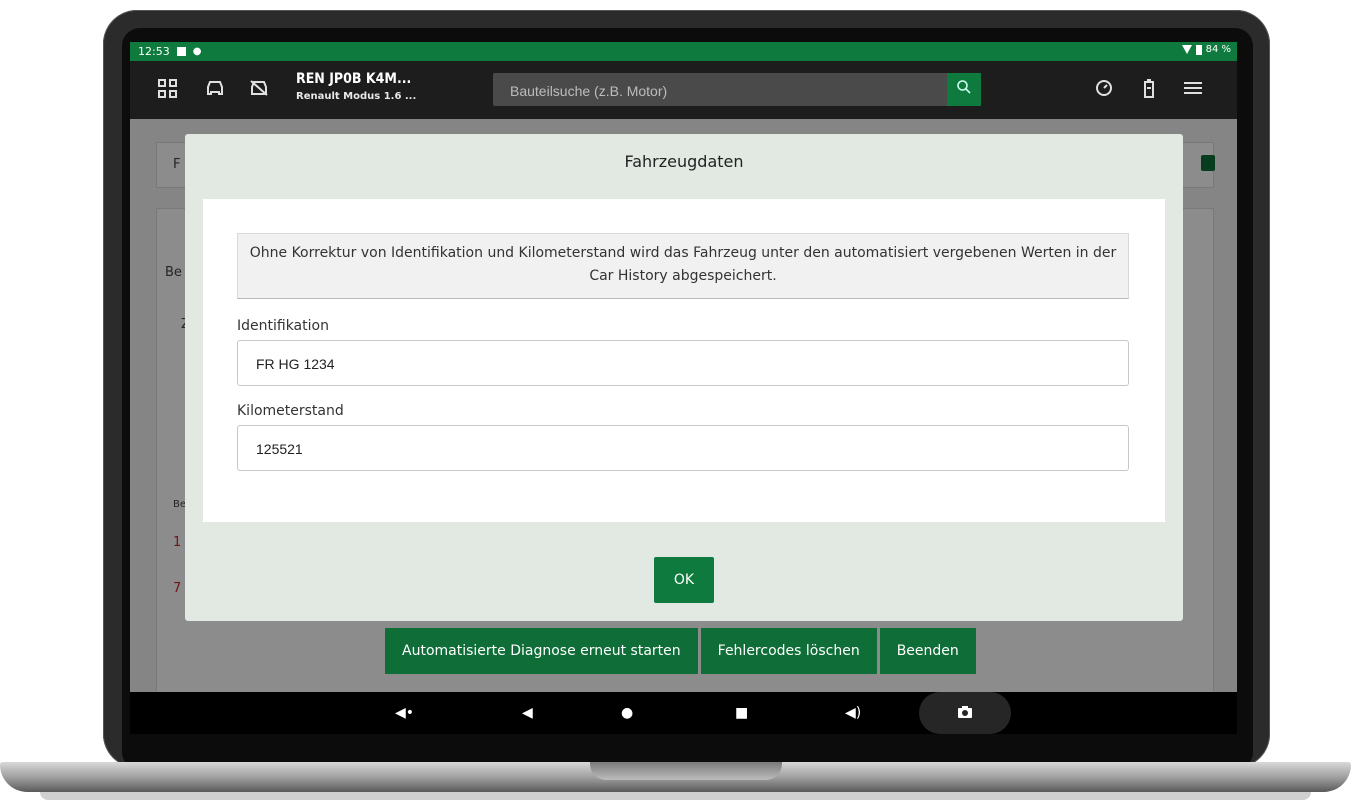  I want to click on mileage-field, so click(683, 448).